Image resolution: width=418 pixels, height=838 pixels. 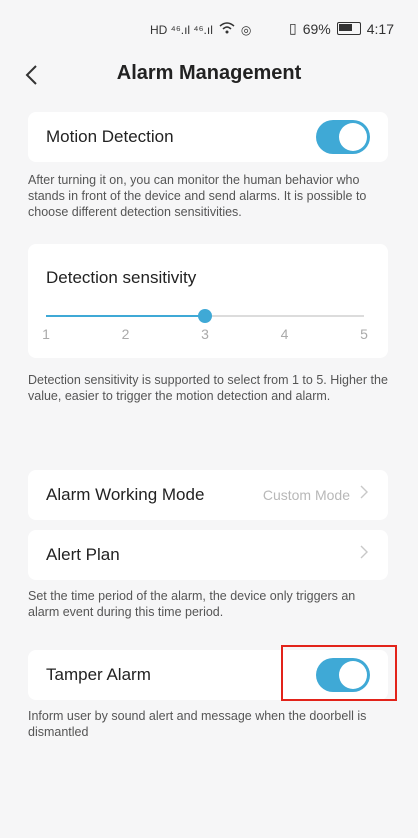 I want to click on status-bar: HD ⁴⁶.ıl ⁴⁶.ıl ◎ ▯ 69% 4:17, so click(x=209, y=28).